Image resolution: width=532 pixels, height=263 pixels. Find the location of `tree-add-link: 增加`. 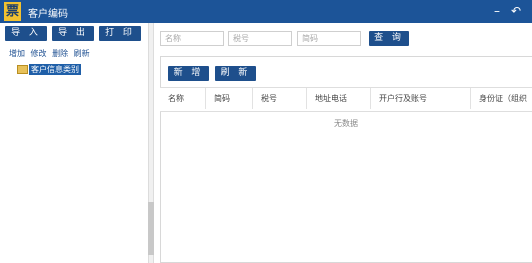

tree-add-link: 增加 is located at coordinates (17, 53).